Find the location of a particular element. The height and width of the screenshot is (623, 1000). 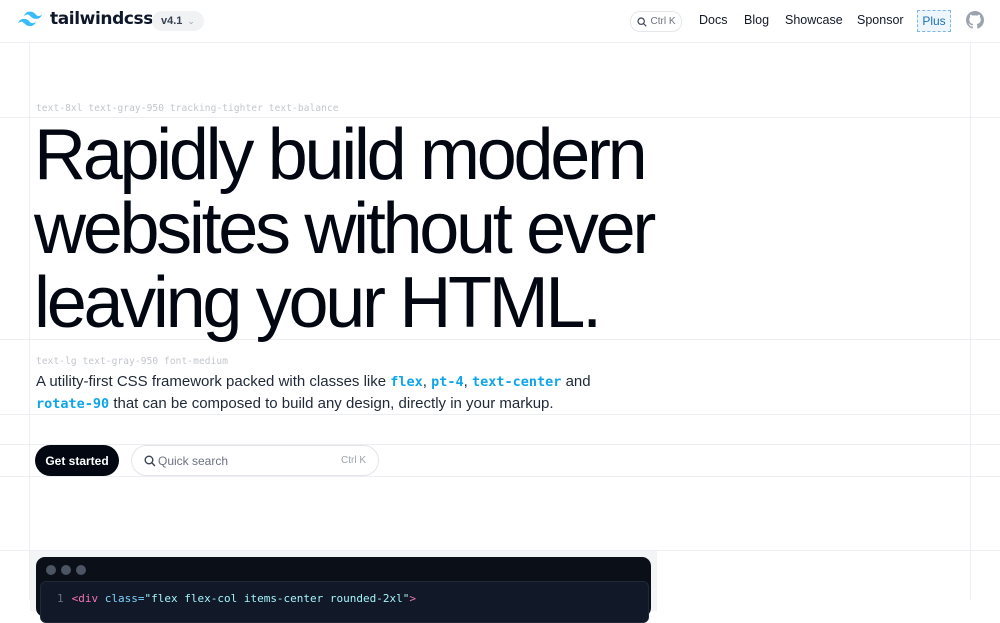

quick-search-input: Quick search Ctrl K is located at coordinates (255, 460).